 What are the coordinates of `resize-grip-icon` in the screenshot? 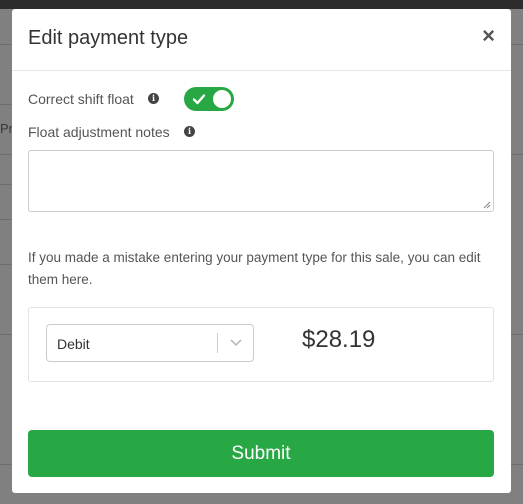 It's located at (487, 205).